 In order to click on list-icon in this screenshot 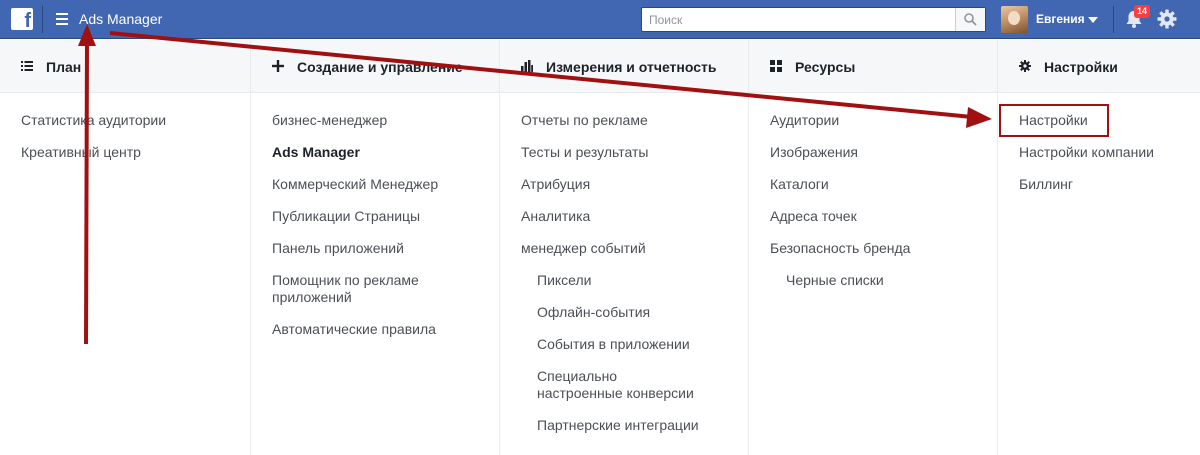, I will do `click(27, 66)`.